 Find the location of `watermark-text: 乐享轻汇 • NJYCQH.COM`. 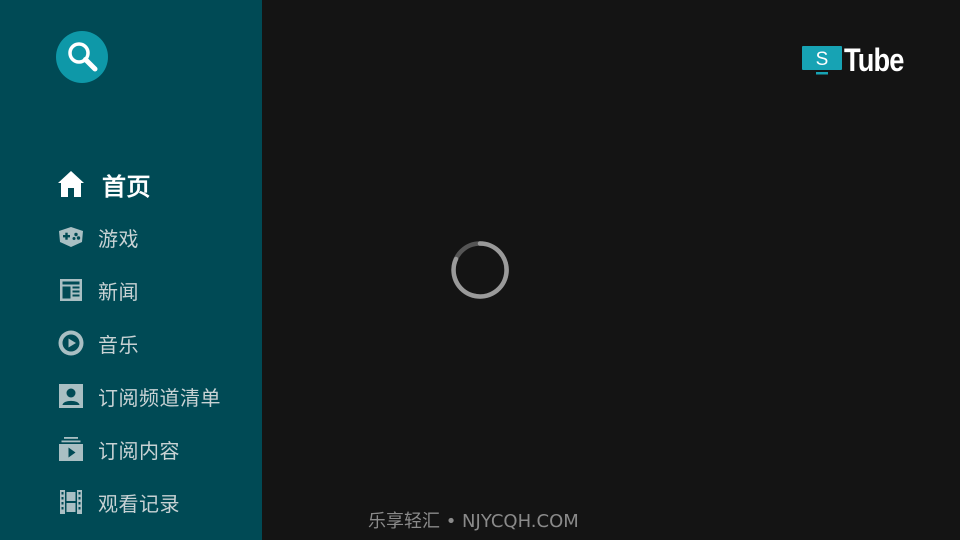

watermark-text: 乐享轻汇 • NJYCQH.COM is located at coordinates (473, 521).